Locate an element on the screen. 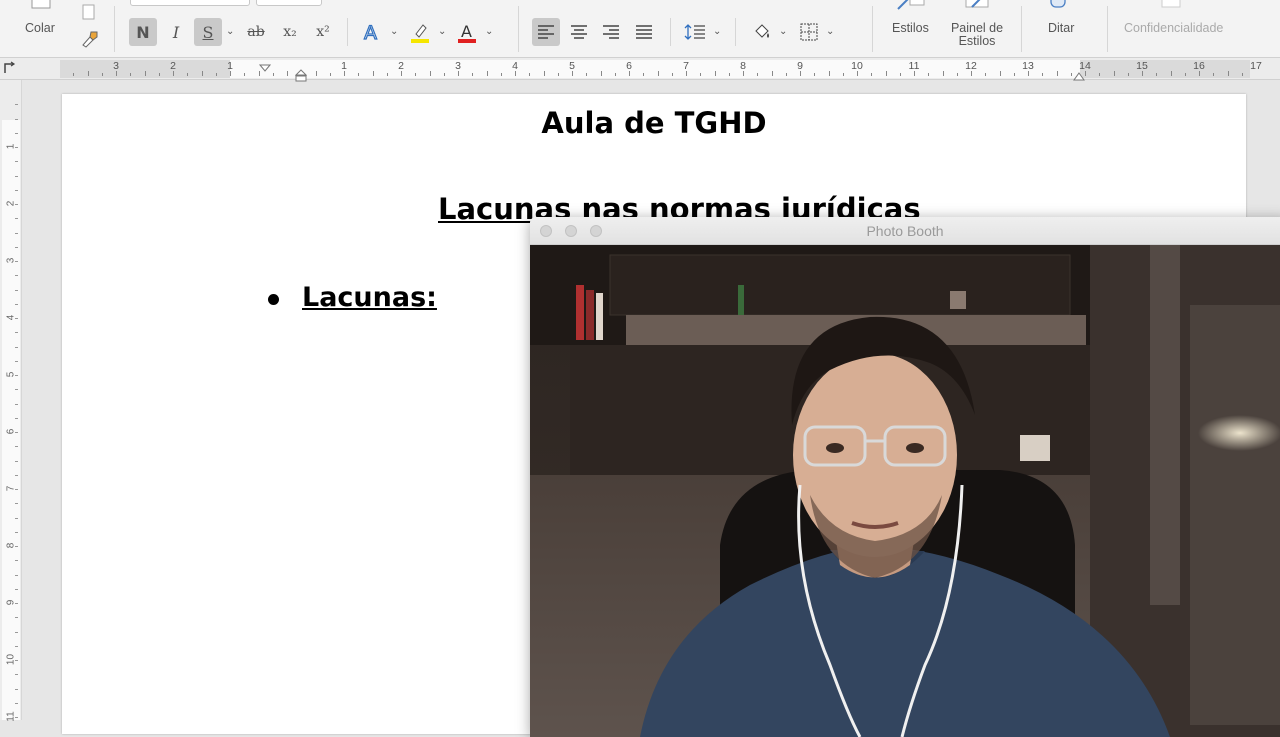  styles-button-label: Estilos is located at coordinates (910, 28).